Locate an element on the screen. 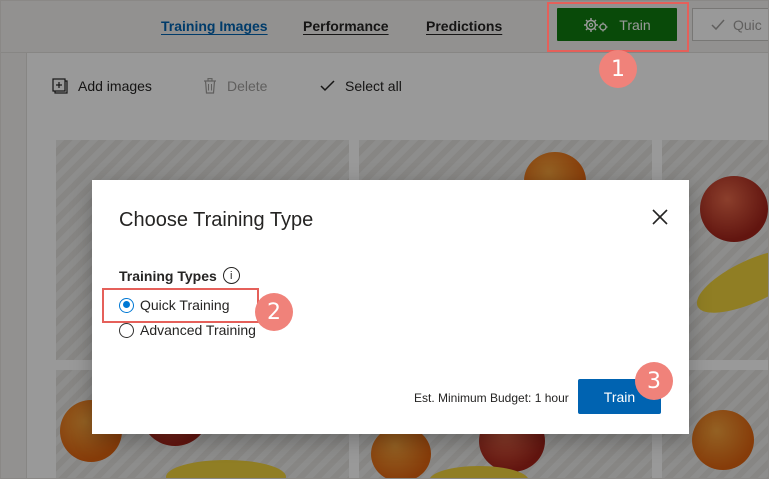 This screenshot has height=479, width=769. radio-advanced-training: Advanced Training is located at coordinates (187, 330).